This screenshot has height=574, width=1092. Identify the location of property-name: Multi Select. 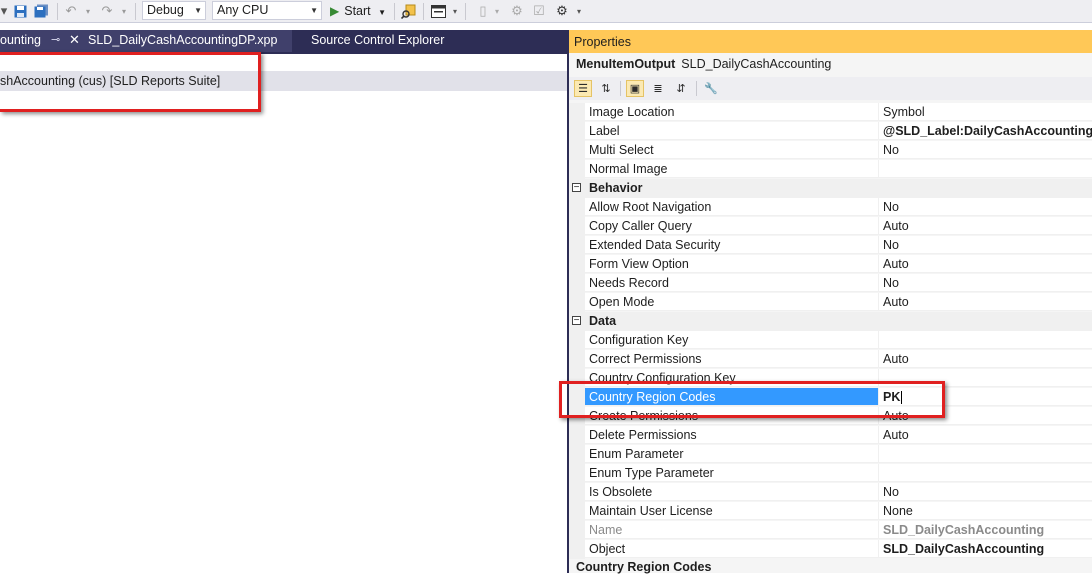
(731, 150).